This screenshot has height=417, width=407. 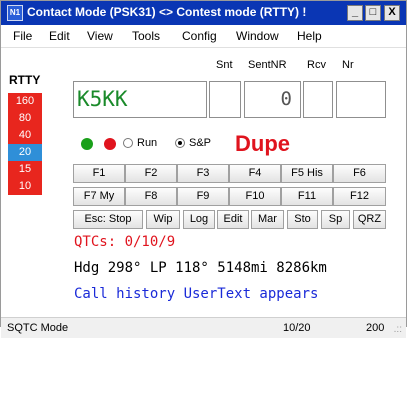 What do you see at coordinates (361, 99) in the screenshot?
I see `nr-input` at bounding box center [361, 99].